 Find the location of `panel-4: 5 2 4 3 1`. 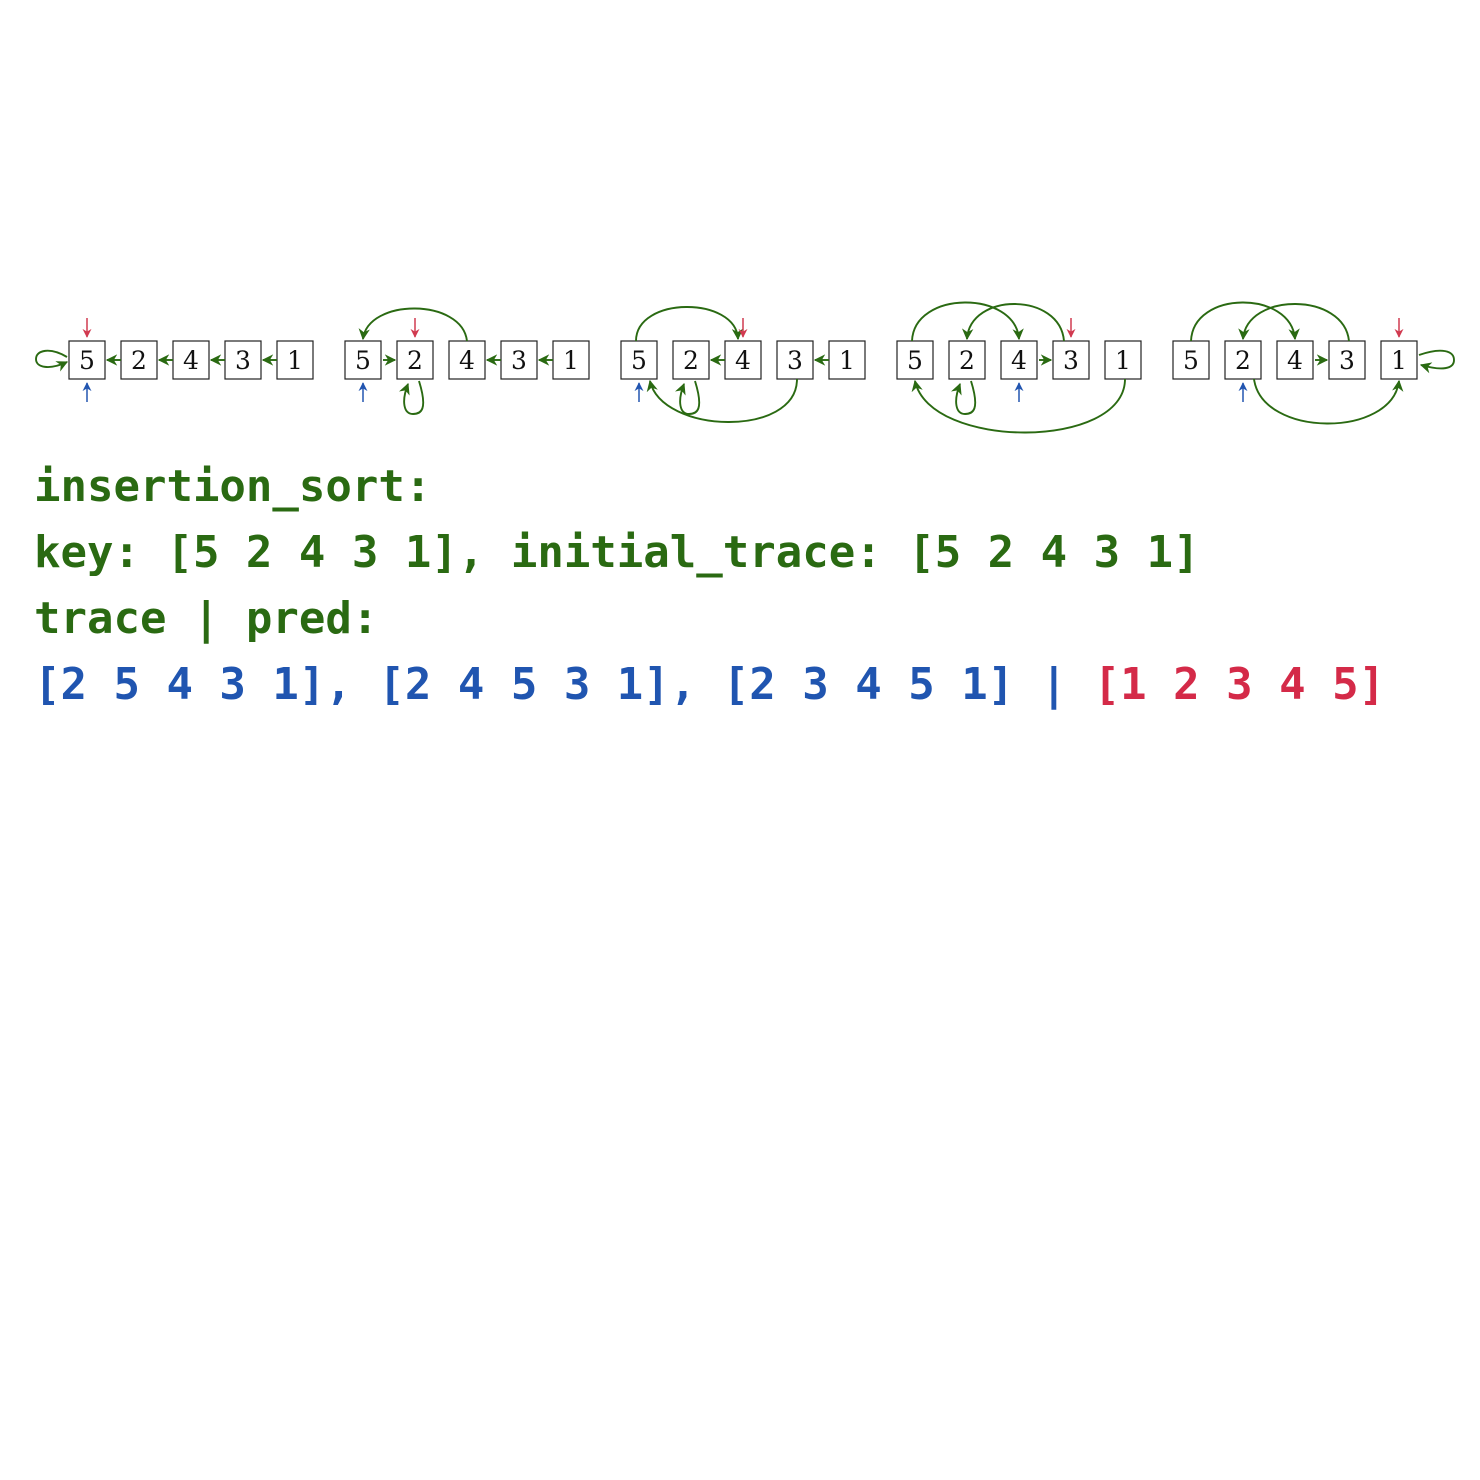

panel-4: 5 2 4 3 1 is located at coordinates (1019, 367).